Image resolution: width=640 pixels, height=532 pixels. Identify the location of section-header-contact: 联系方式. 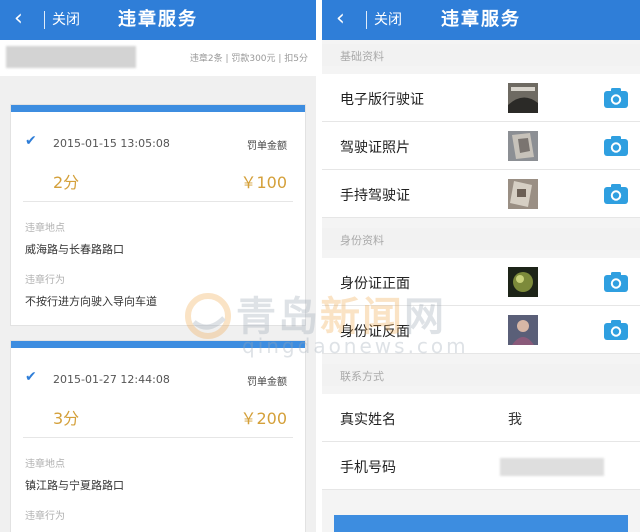
(481, 375).